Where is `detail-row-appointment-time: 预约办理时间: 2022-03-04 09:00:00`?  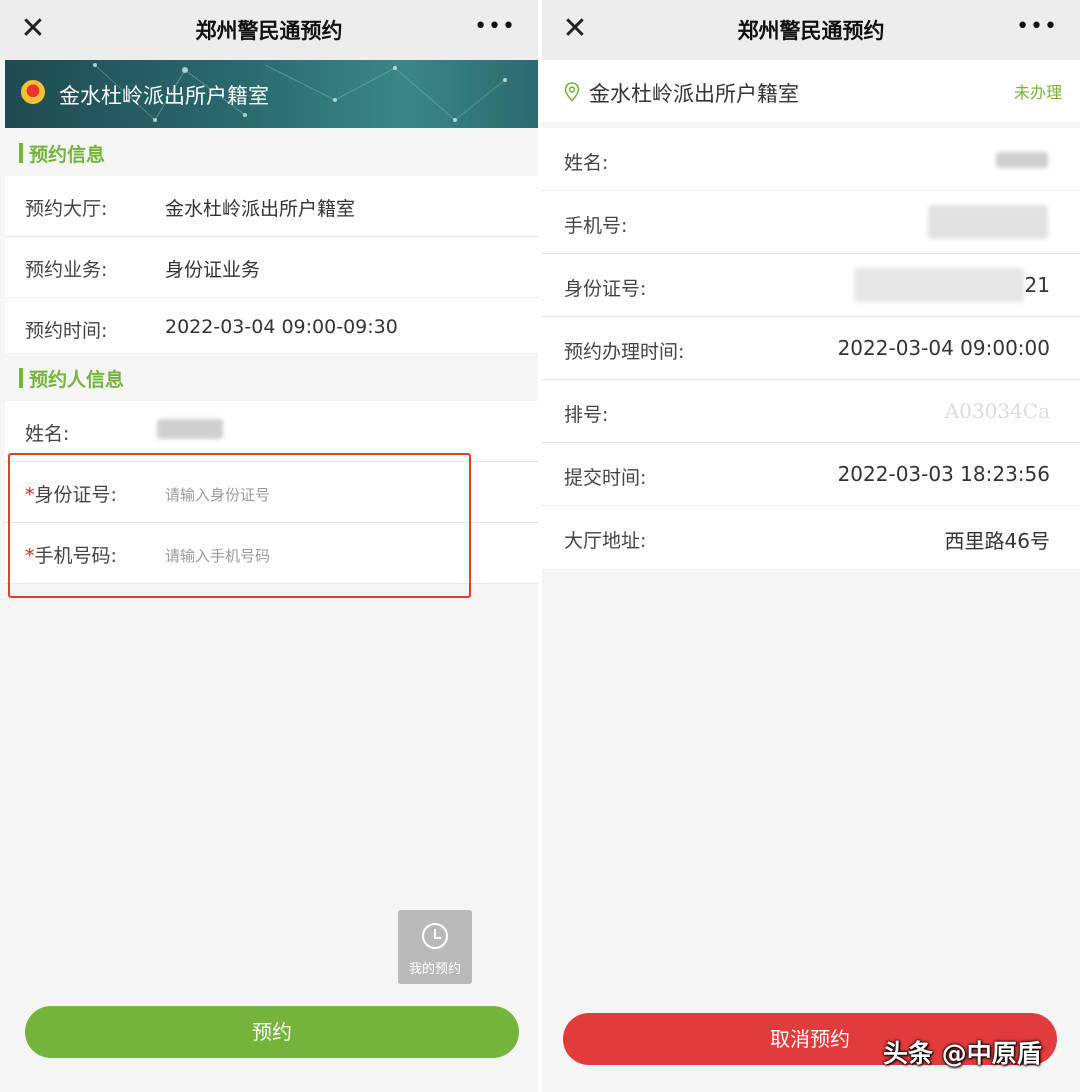 detail-row-appointment-time: 预约办理时间: 2022-03-04 09:00:00 is located at coordinates (811, 348).